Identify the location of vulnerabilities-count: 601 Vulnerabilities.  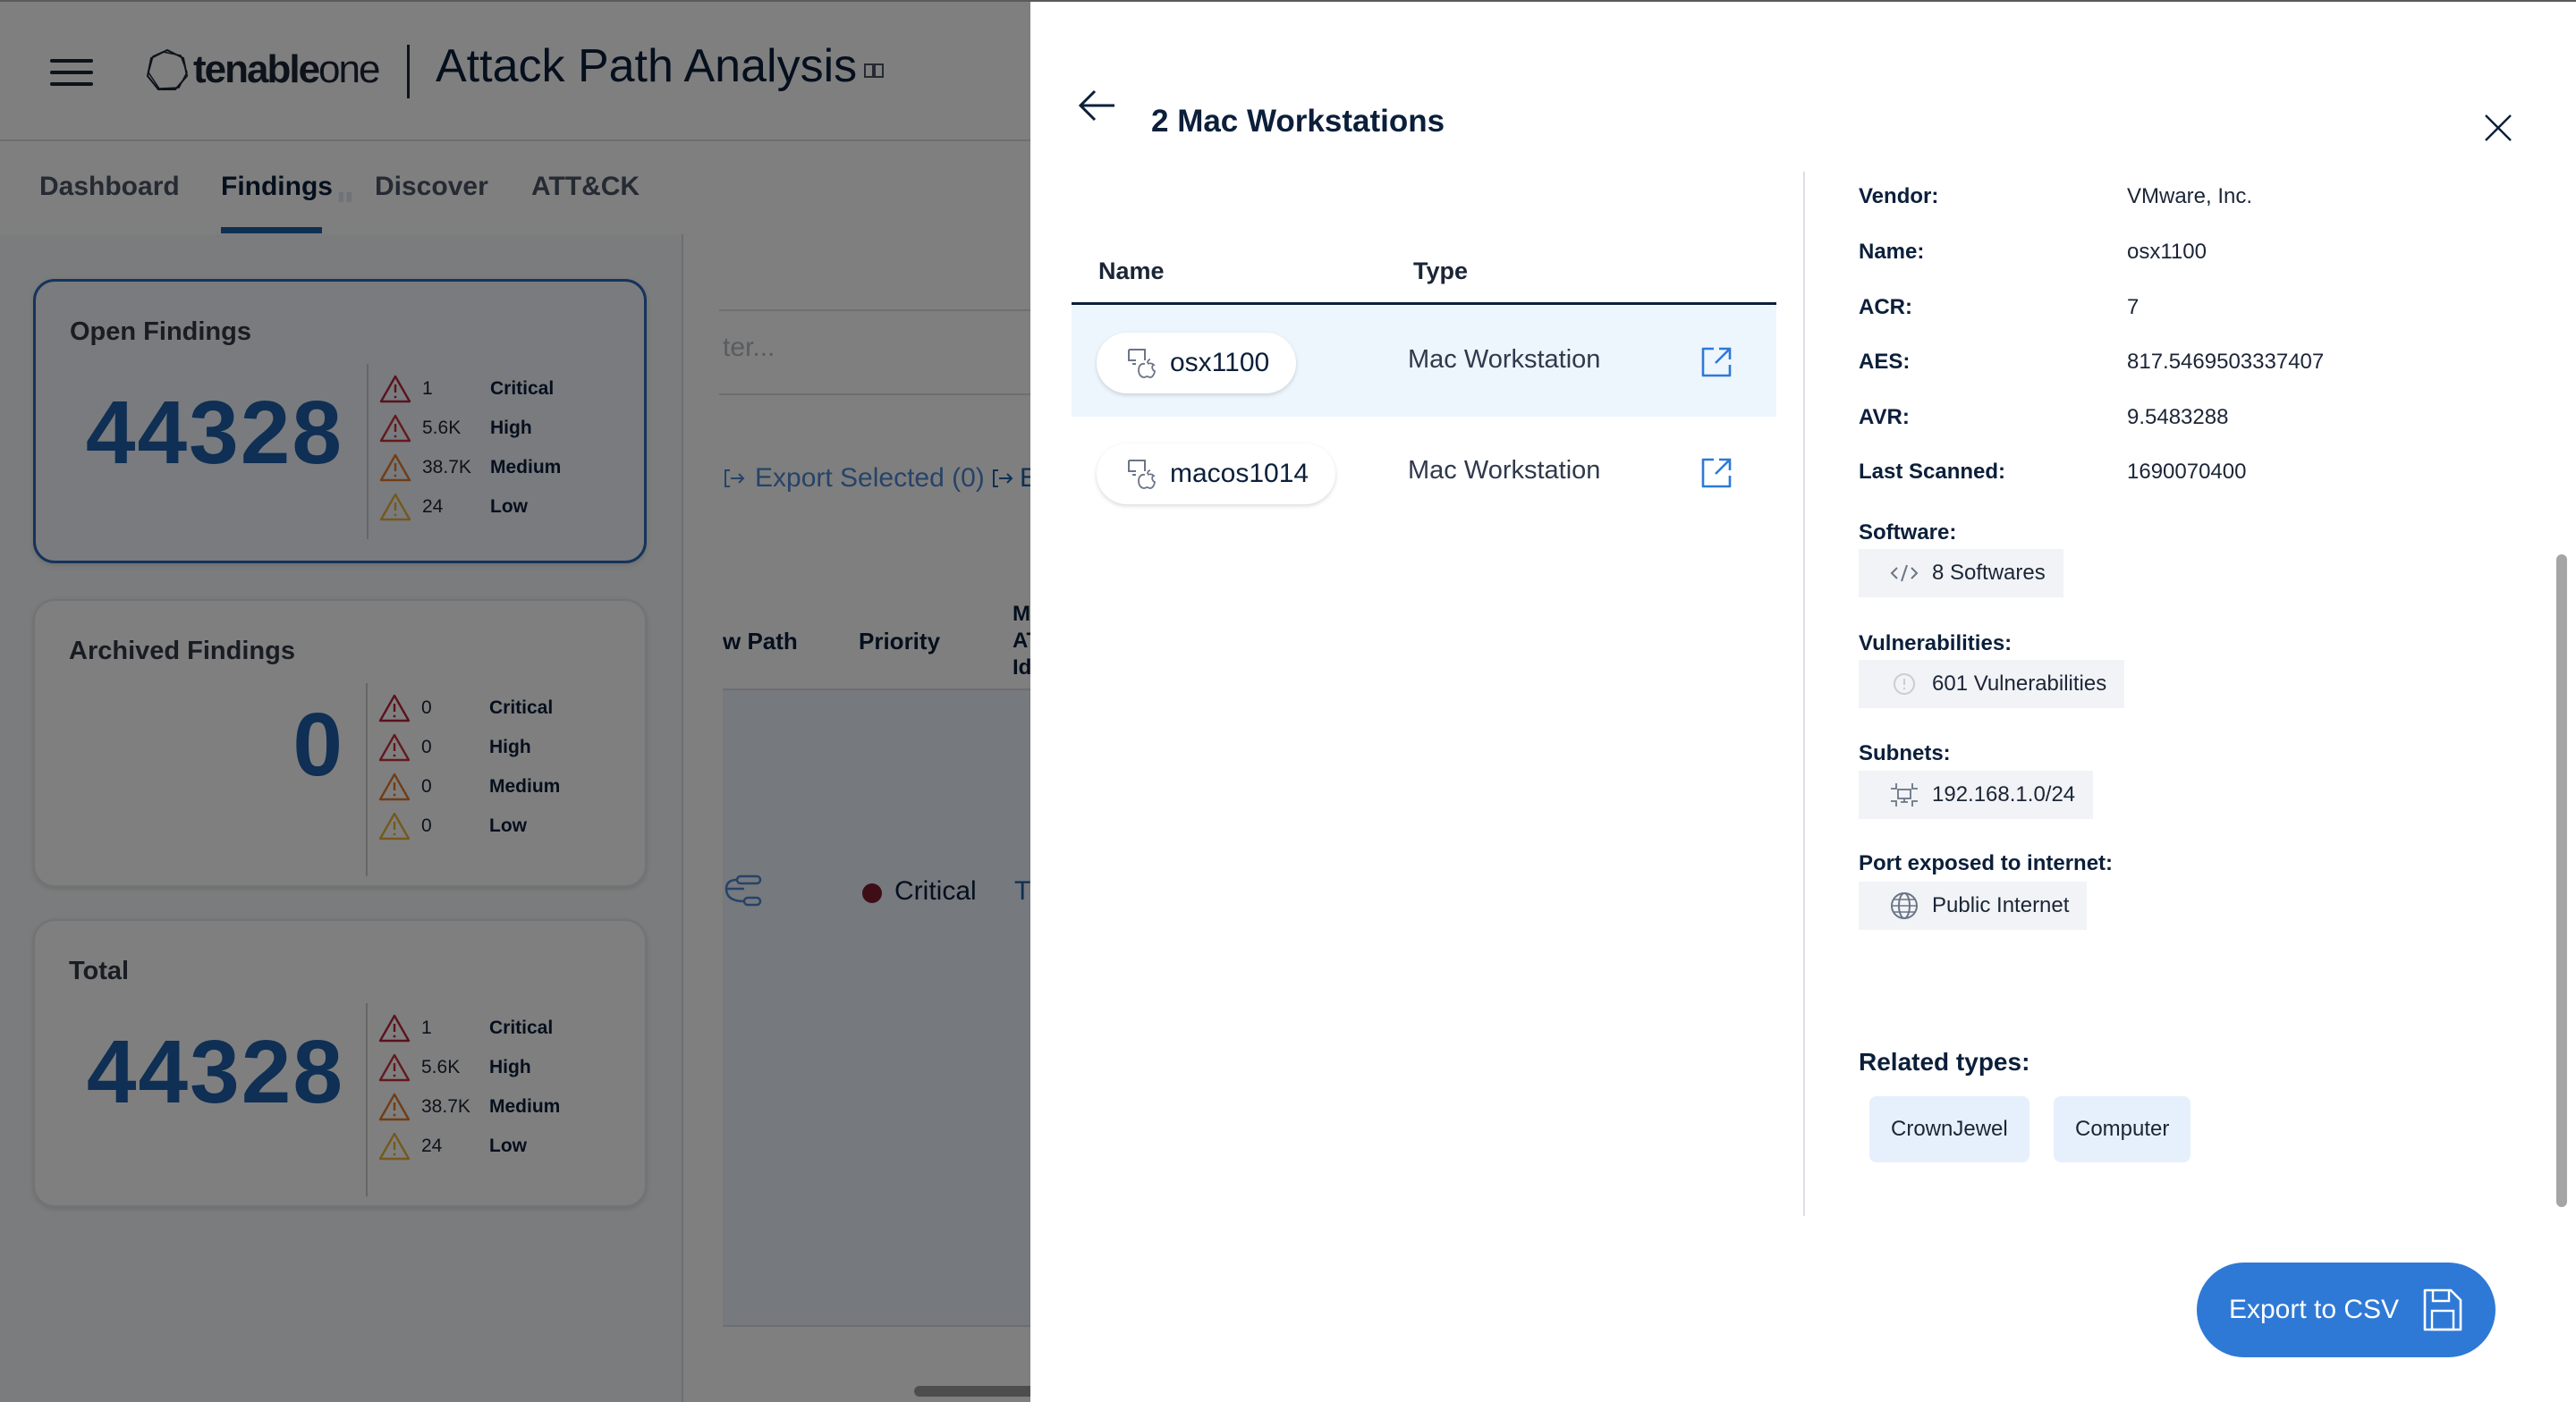
(2019, 683).